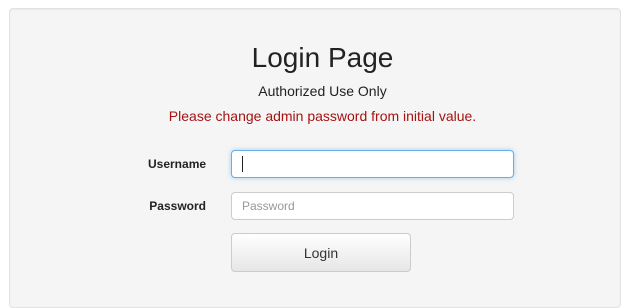  What do you see at coordinates (242, 164) in the screenshot?
I see `text-cursor` at bounding box center [242, 164].